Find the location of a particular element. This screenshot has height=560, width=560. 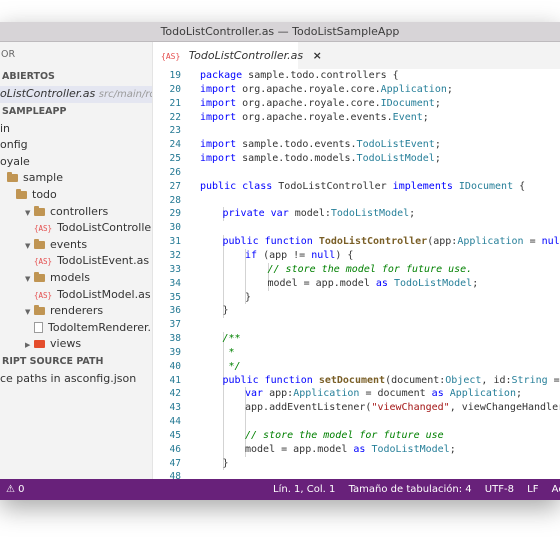

line-number: 23 is located at coordinates (175, 131).